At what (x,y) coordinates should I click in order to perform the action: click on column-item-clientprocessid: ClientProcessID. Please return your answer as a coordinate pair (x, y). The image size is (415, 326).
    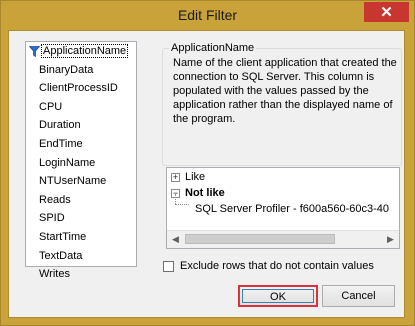
    Looking at the image, I should click on (81, 88).